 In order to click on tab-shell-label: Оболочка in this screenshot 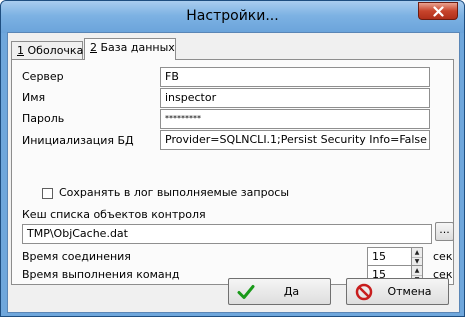, I will do `click(54, 50)`.